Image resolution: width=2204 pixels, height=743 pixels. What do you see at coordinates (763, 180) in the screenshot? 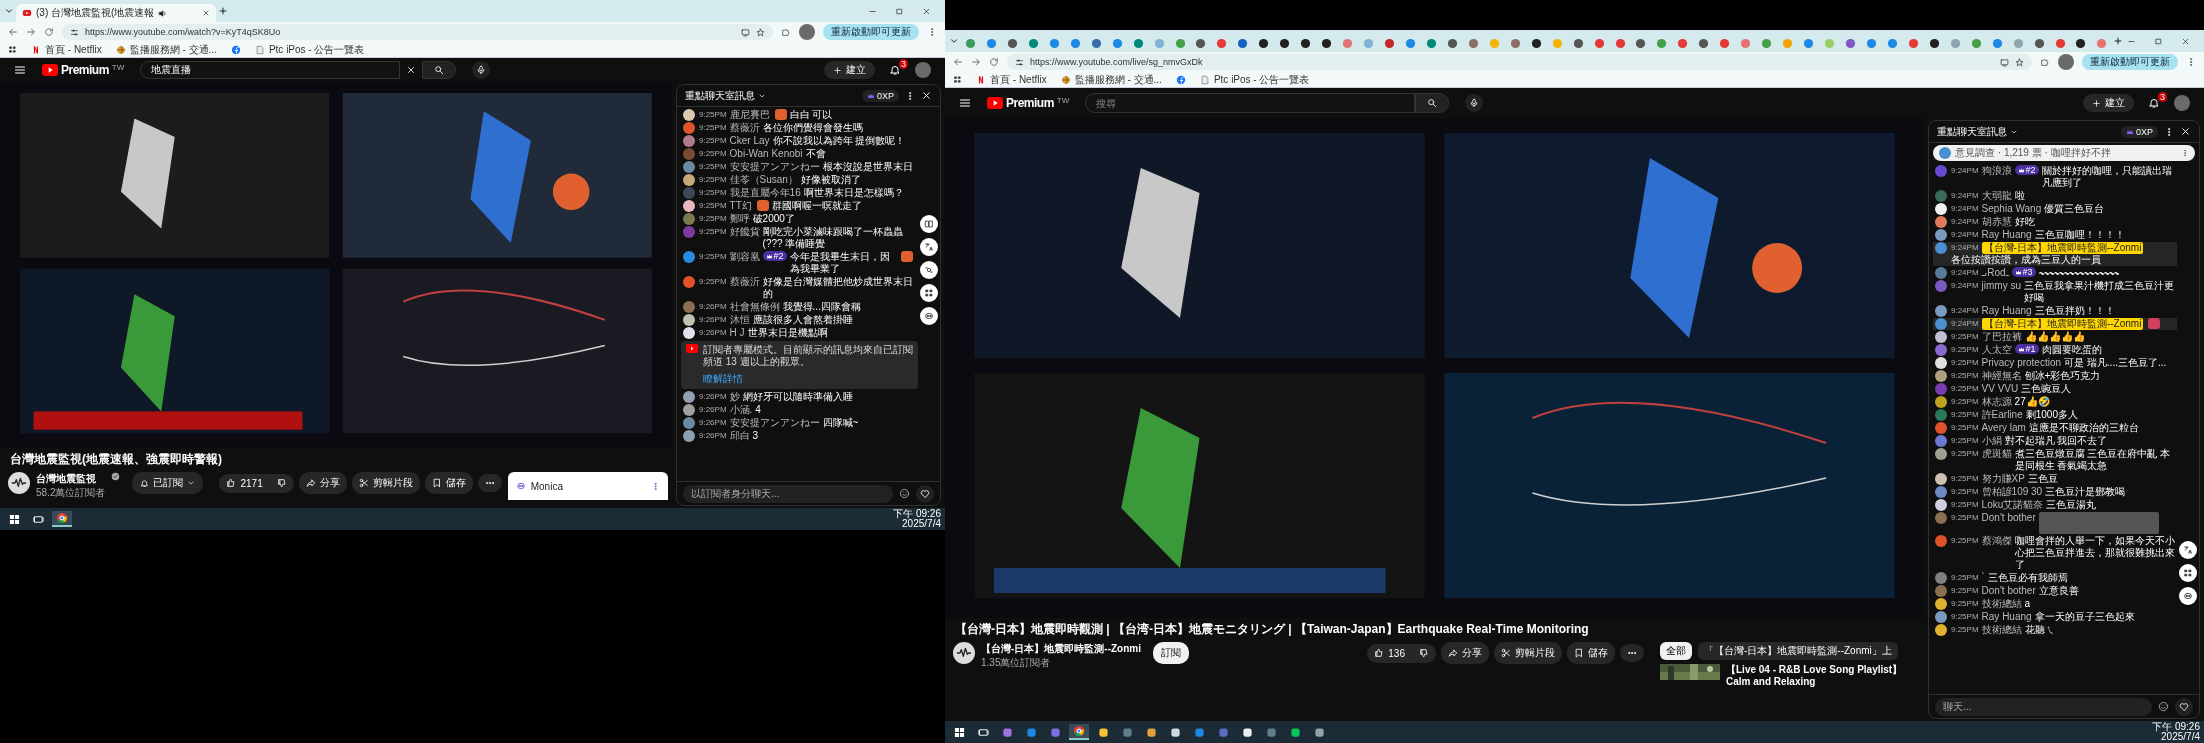
I see `author-name: 佳苓（Susan）` at bounding box center [763, 180].